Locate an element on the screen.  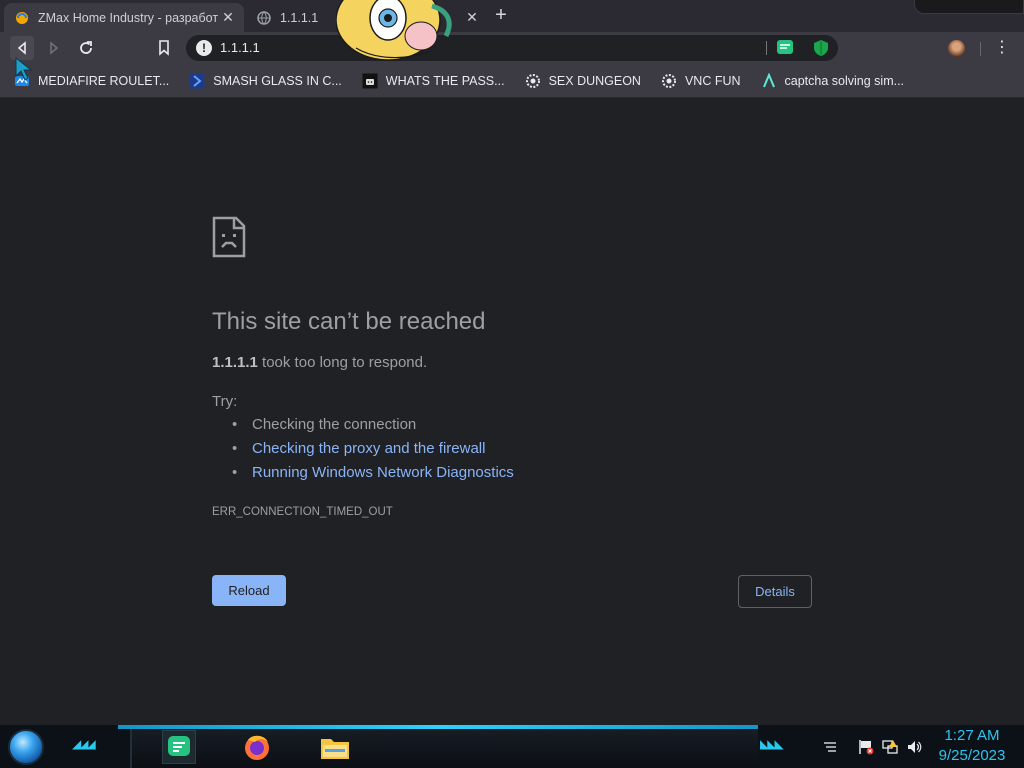
suggestion-check-proxy-link: Checking the proxy and the firewall is located at coordinates (373, 452).